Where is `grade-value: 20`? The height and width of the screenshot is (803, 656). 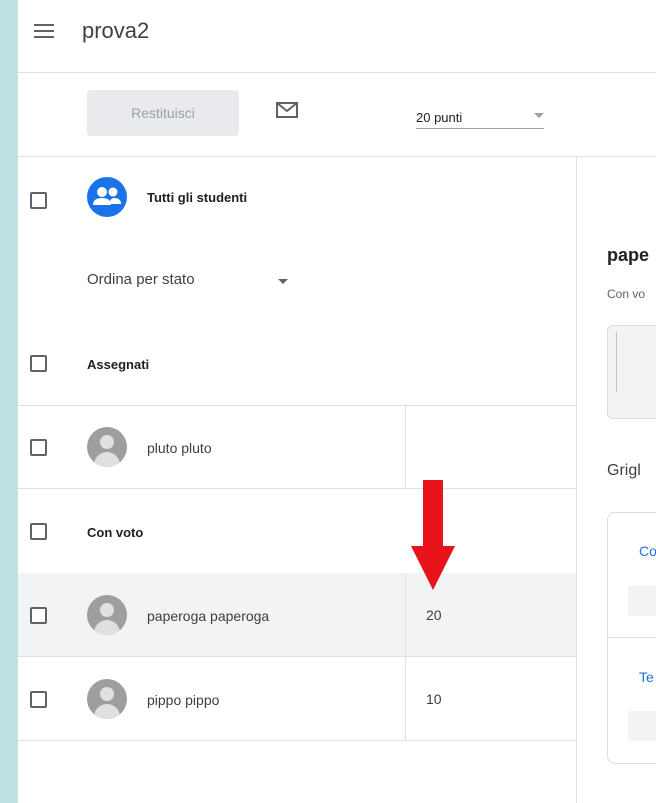 grade-value: 20 is located at coordinates (434, 615).